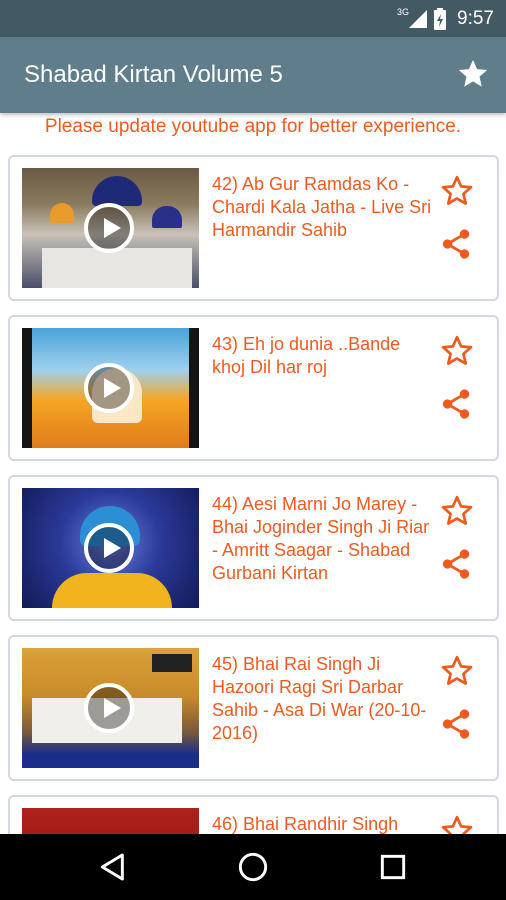 The image size is (506, 900). Describe the element at coordinates (323, 356) in the screenshot. I see `video-title: 43) Eh jo dunia ..Bande khoj Dil har roj` at that location.